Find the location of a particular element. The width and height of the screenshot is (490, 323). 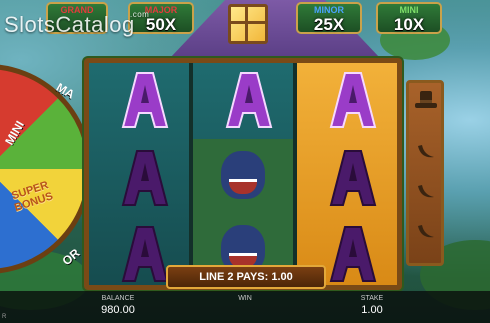

reel3-symbol-a-dark-bottom is located at coordinates (353, 253).